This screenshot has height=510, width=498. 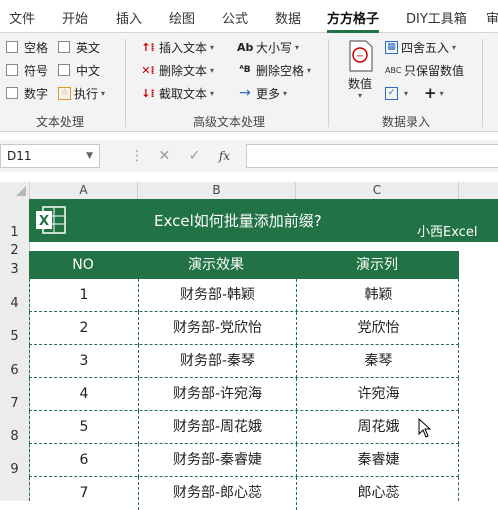 I want to click on enter-icon: ✓, so click(x=195, y=156).